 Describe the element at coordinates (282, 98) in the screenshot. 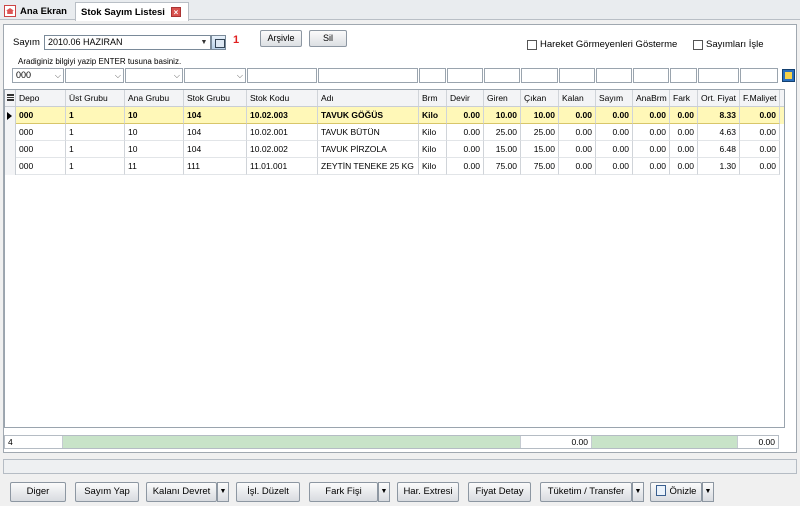

I see `col-header-stok-kodu: Stok Kodu` at that location.